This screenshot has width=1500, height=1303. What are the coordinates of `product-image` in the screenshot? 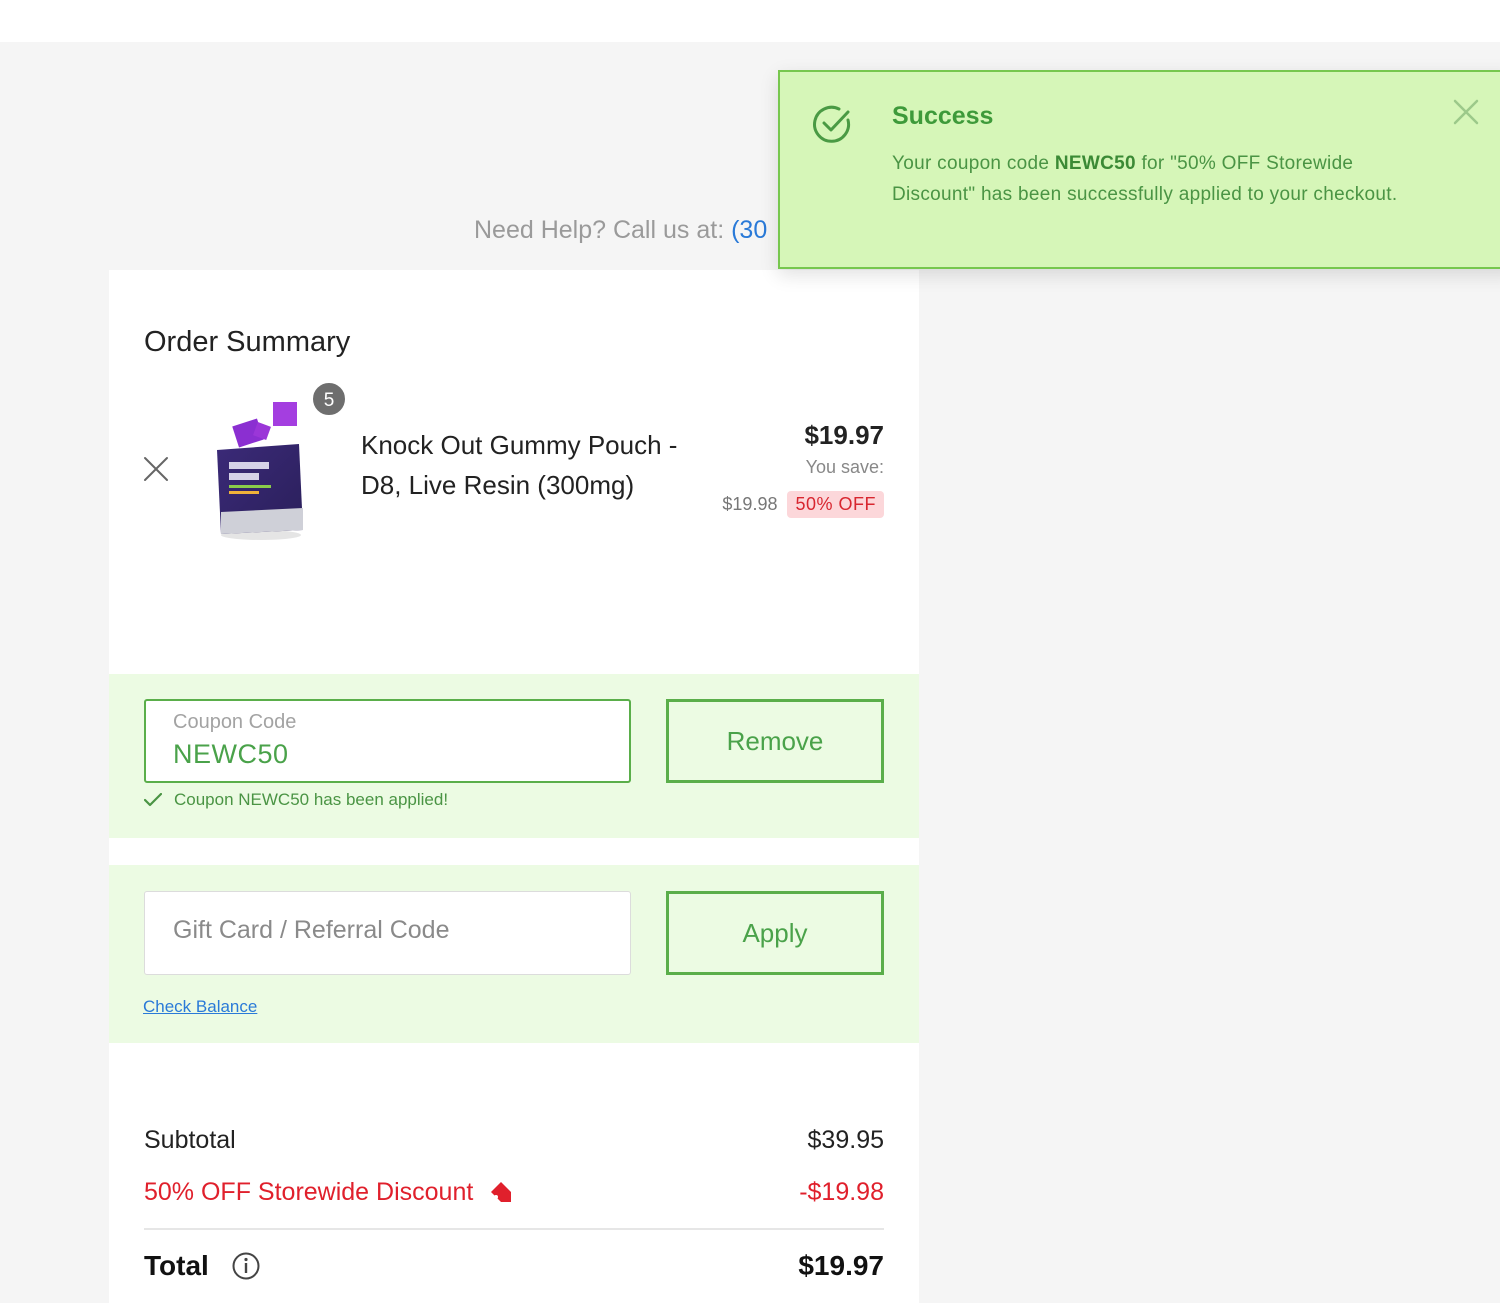 It's located at (260, 471).